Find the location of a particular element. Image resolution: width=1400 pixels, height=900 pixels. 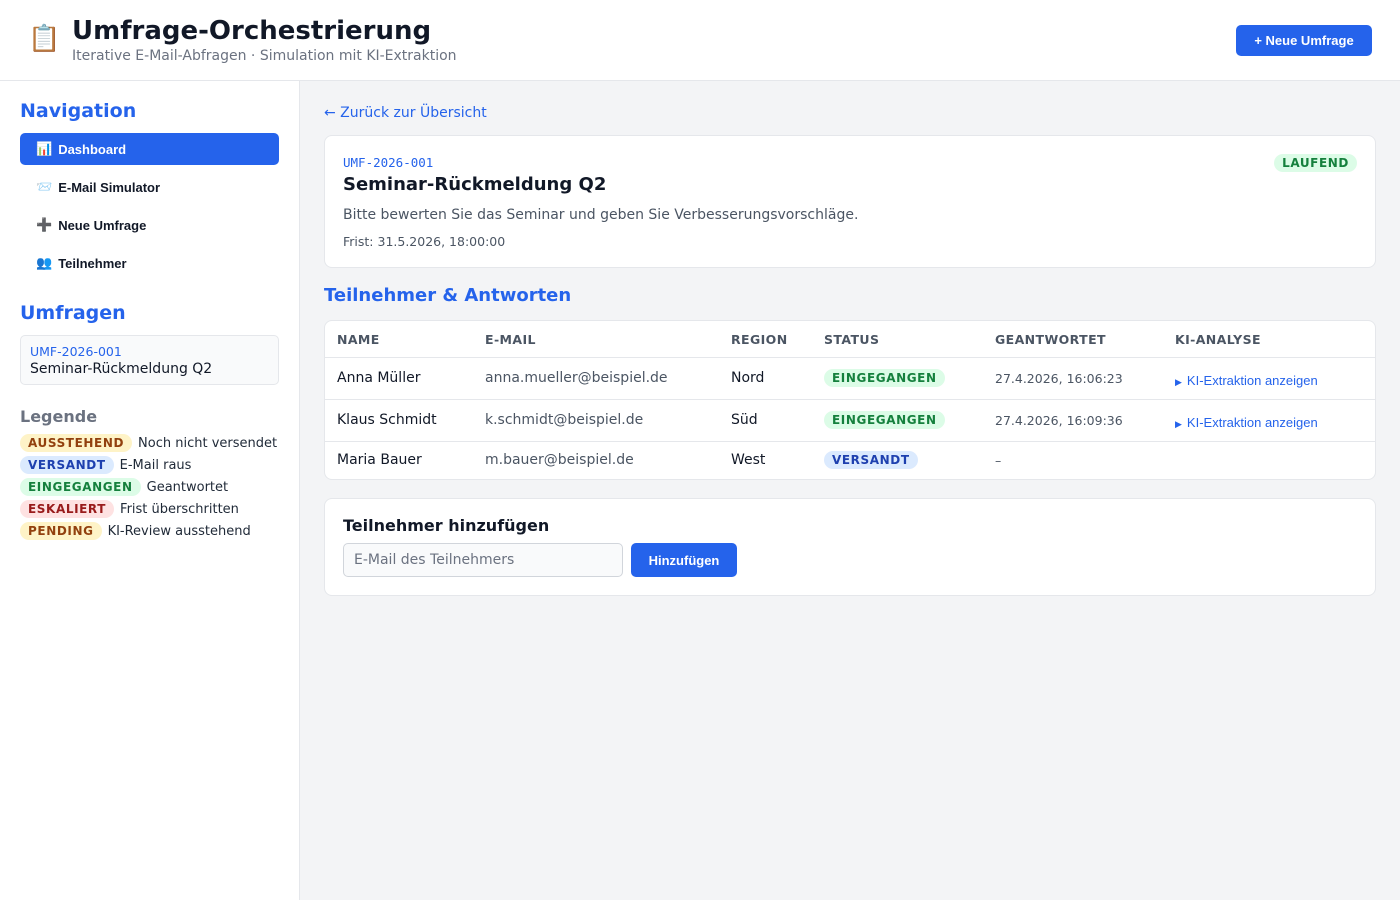

column-header-region: REGION is located at coordinates (759, 339).